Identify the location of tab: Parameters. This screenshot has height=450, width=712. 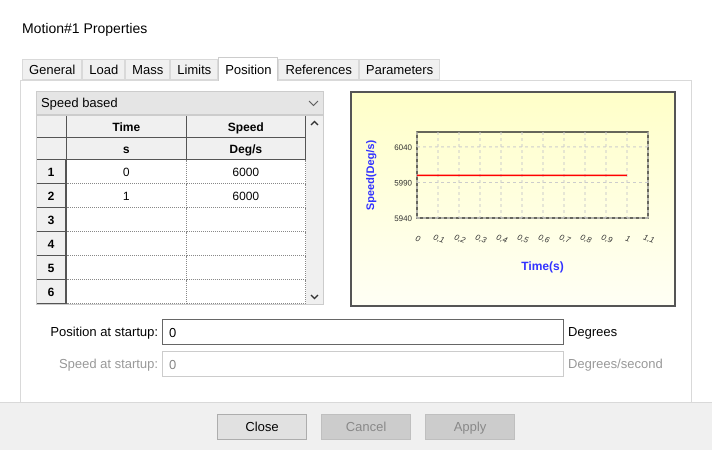
(399, 69).